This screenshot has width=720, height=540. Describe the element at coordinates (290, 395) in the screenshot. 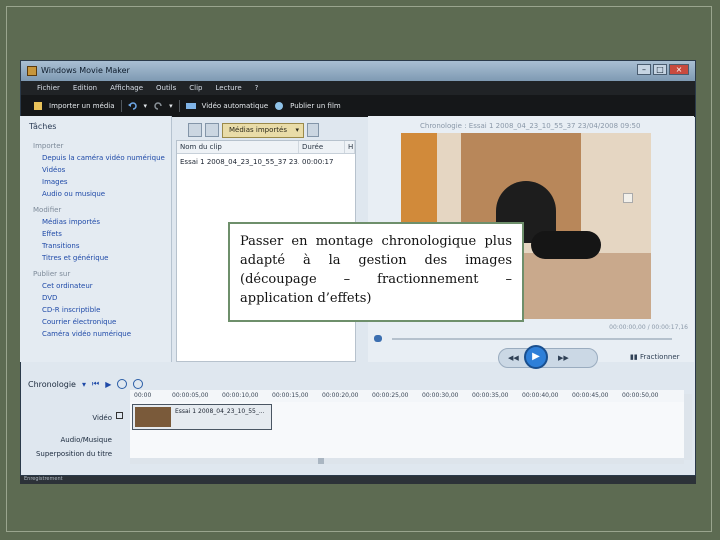

I see `ruler-tick: 00:00:15,00` at that location.